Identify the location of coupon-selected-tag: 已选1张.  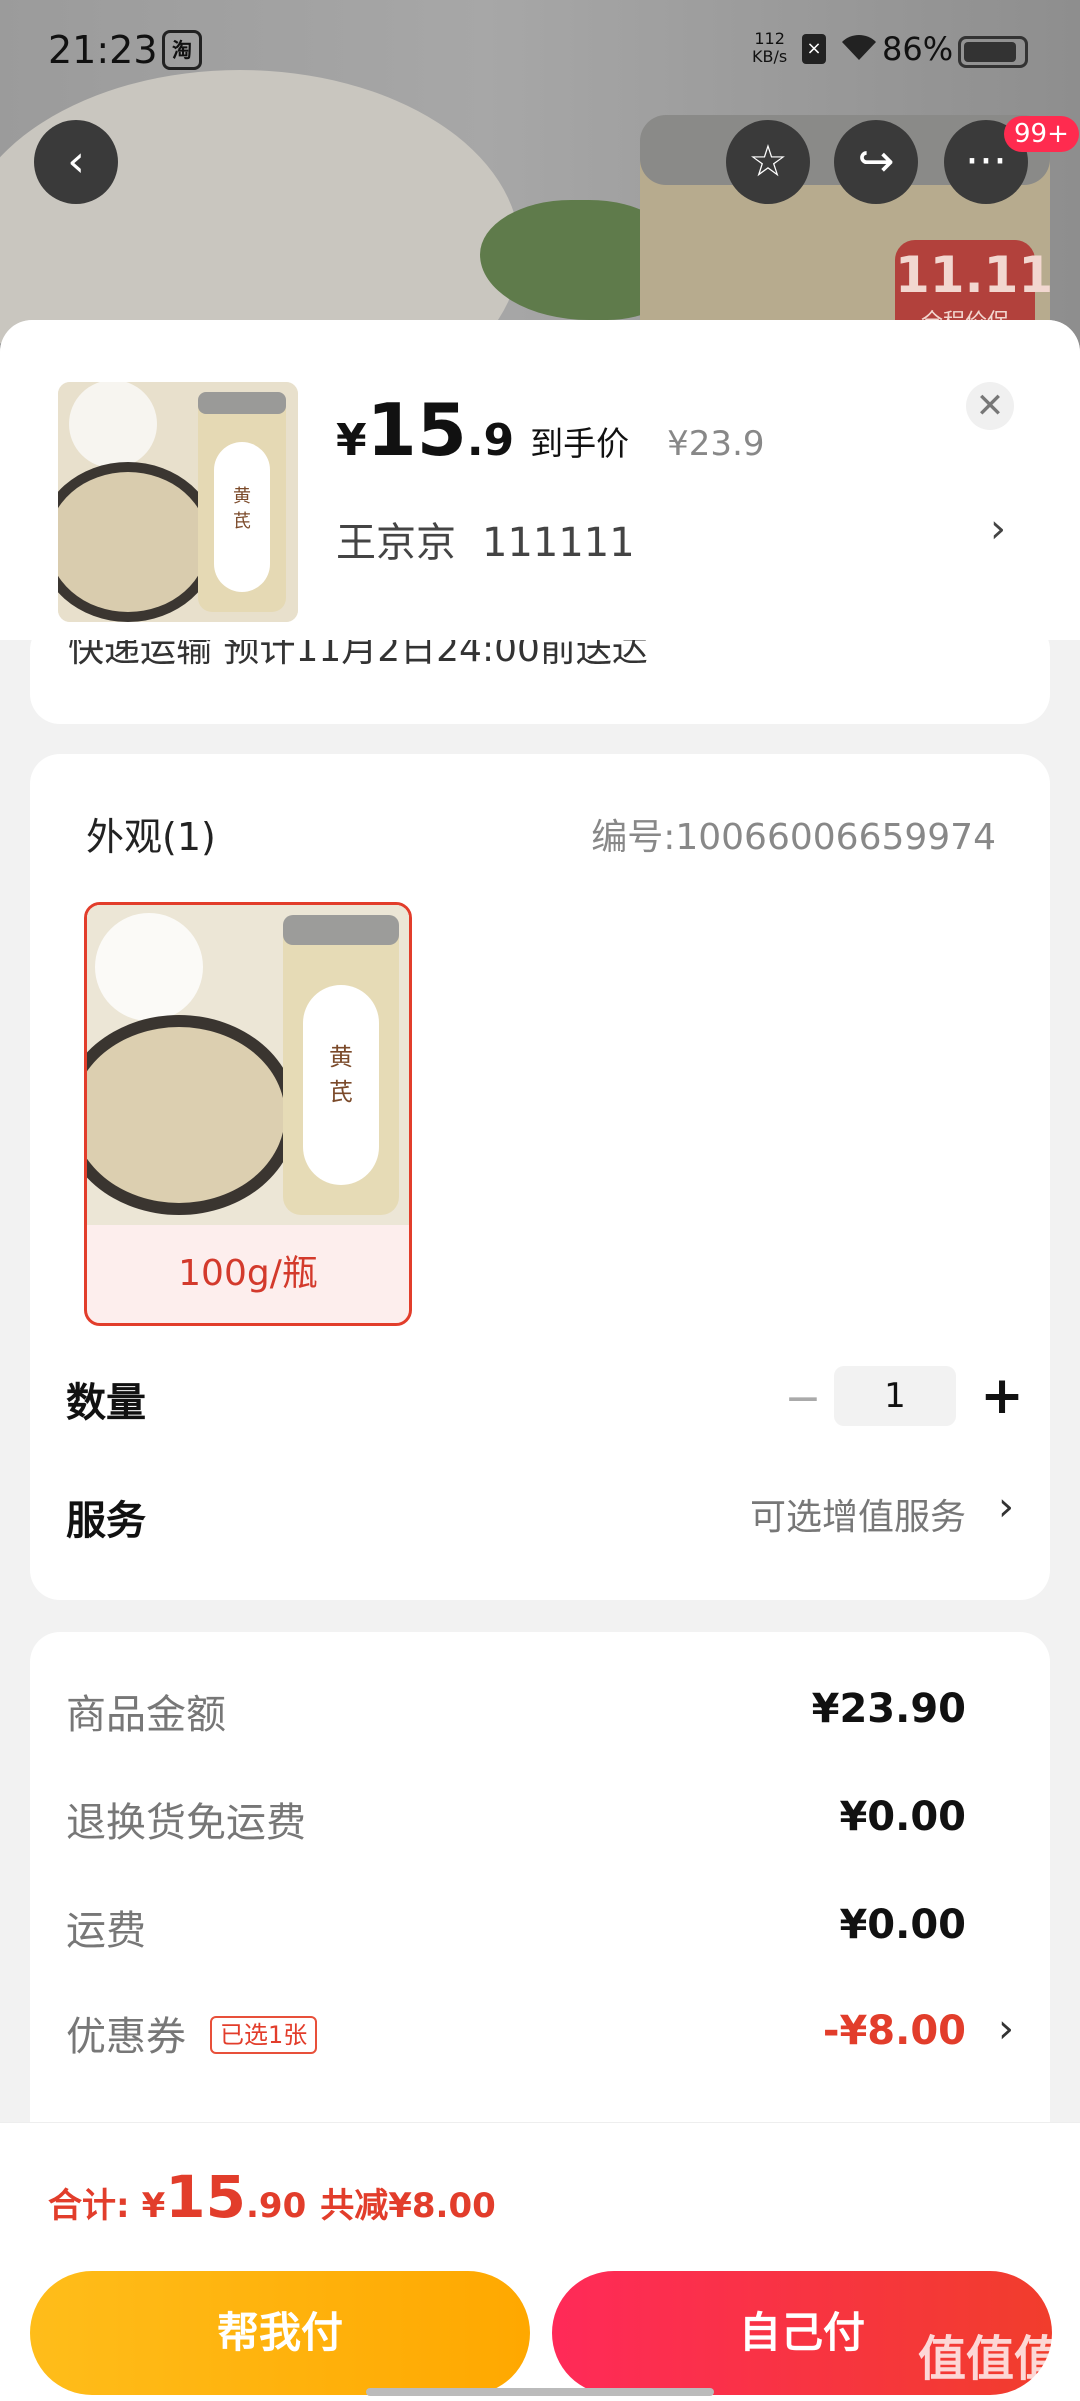
(264, 2035).